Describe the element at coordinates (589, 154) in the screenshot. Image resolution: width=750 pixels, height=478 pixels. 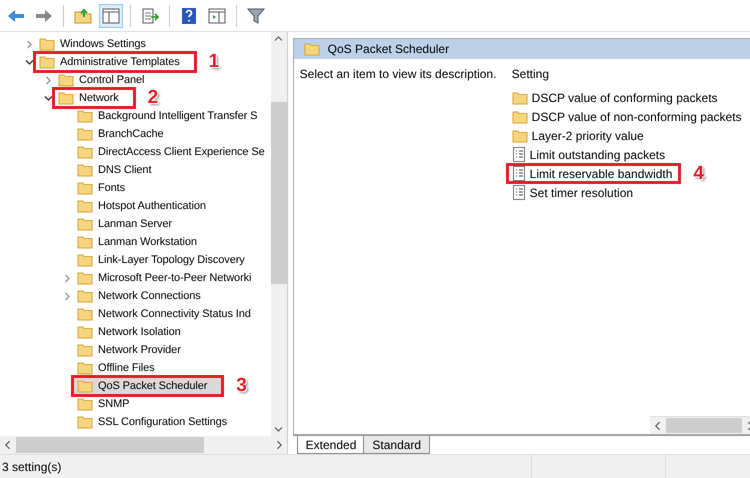
I see `setting-item: Limit outstanding packets` at that location.